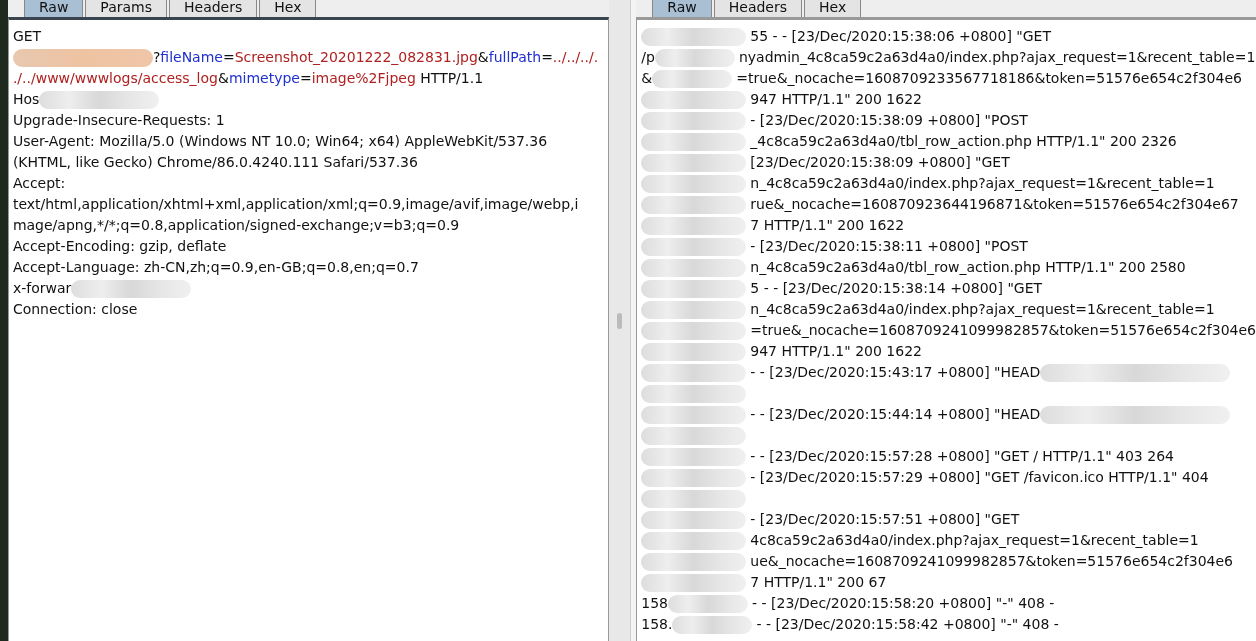 Image resolution: width=1256 pixels, height=641 pixels. I want to click on request-line: mage/apng,*/*;q=0.8,application/signed-exchange;v=b3;q=0.9, so click(236, 225).